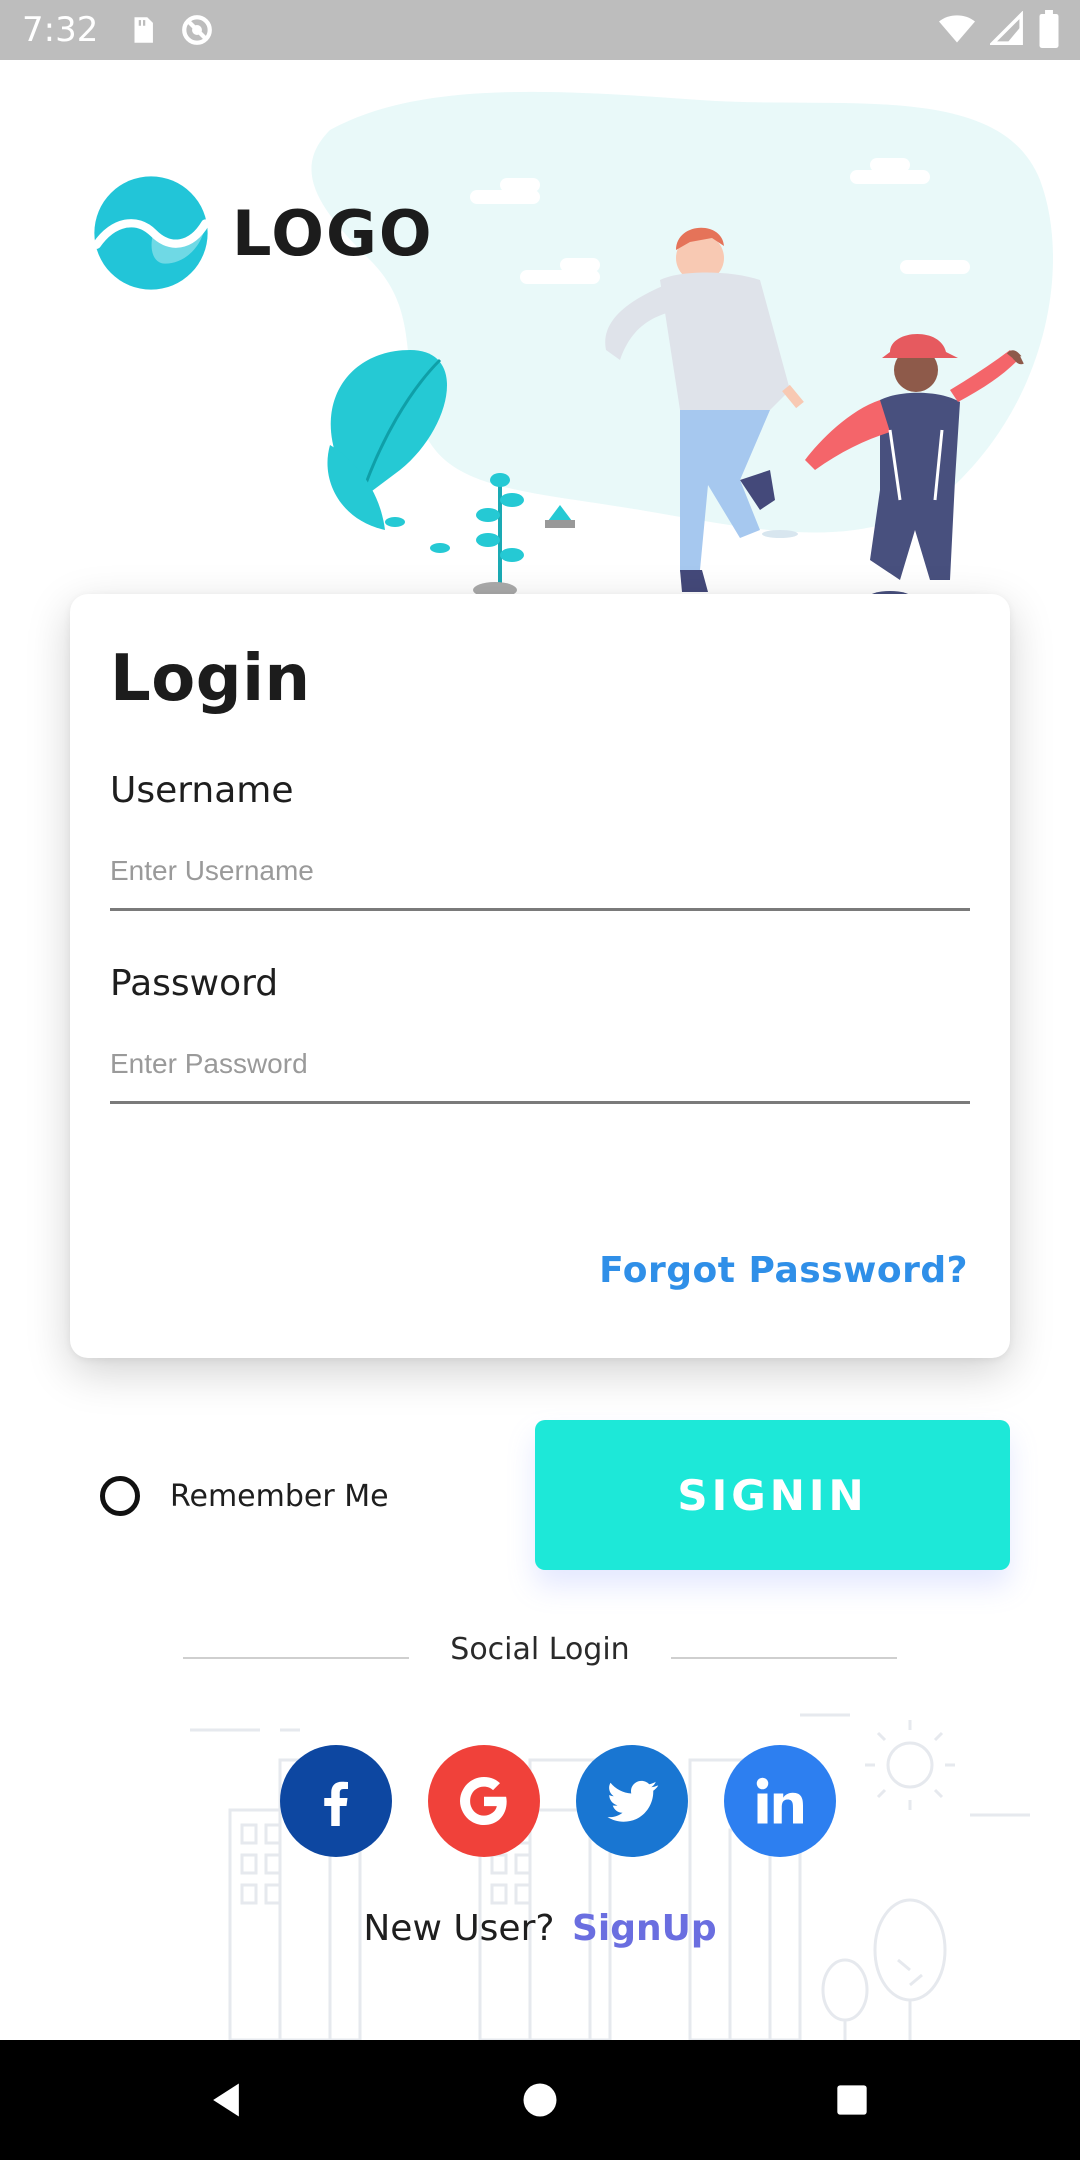 This screenshot has height=2160, width=1080. I want to click on logo-mark-icon, so click(151, 233).